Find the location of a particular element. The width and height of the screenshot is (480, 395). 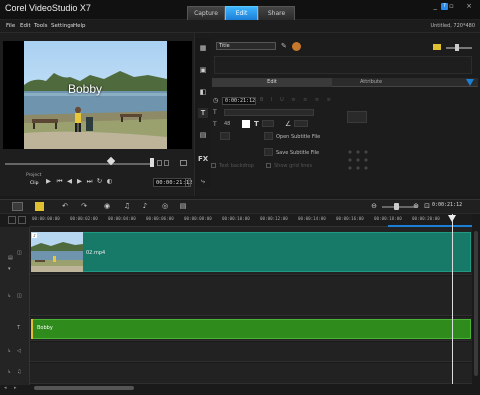

undo-icon: ↶ is located at coordinates (65, 206).